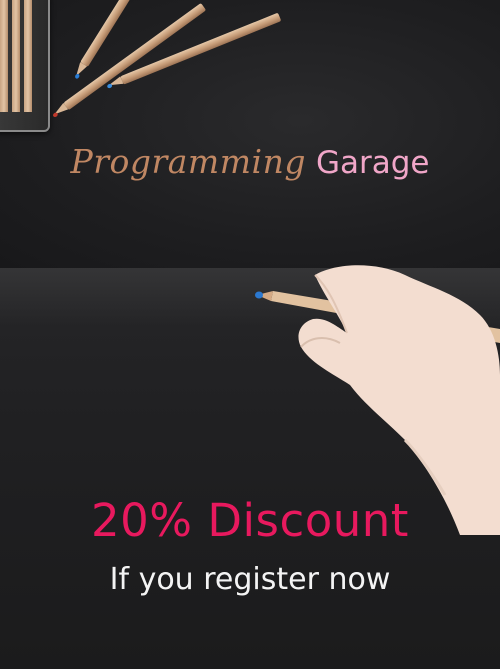 The height and width of the screenshot is (669, 500). Describe the element at coordinates (25, 66) in the screenshot. I see `pencil-tray-icon` at that location.